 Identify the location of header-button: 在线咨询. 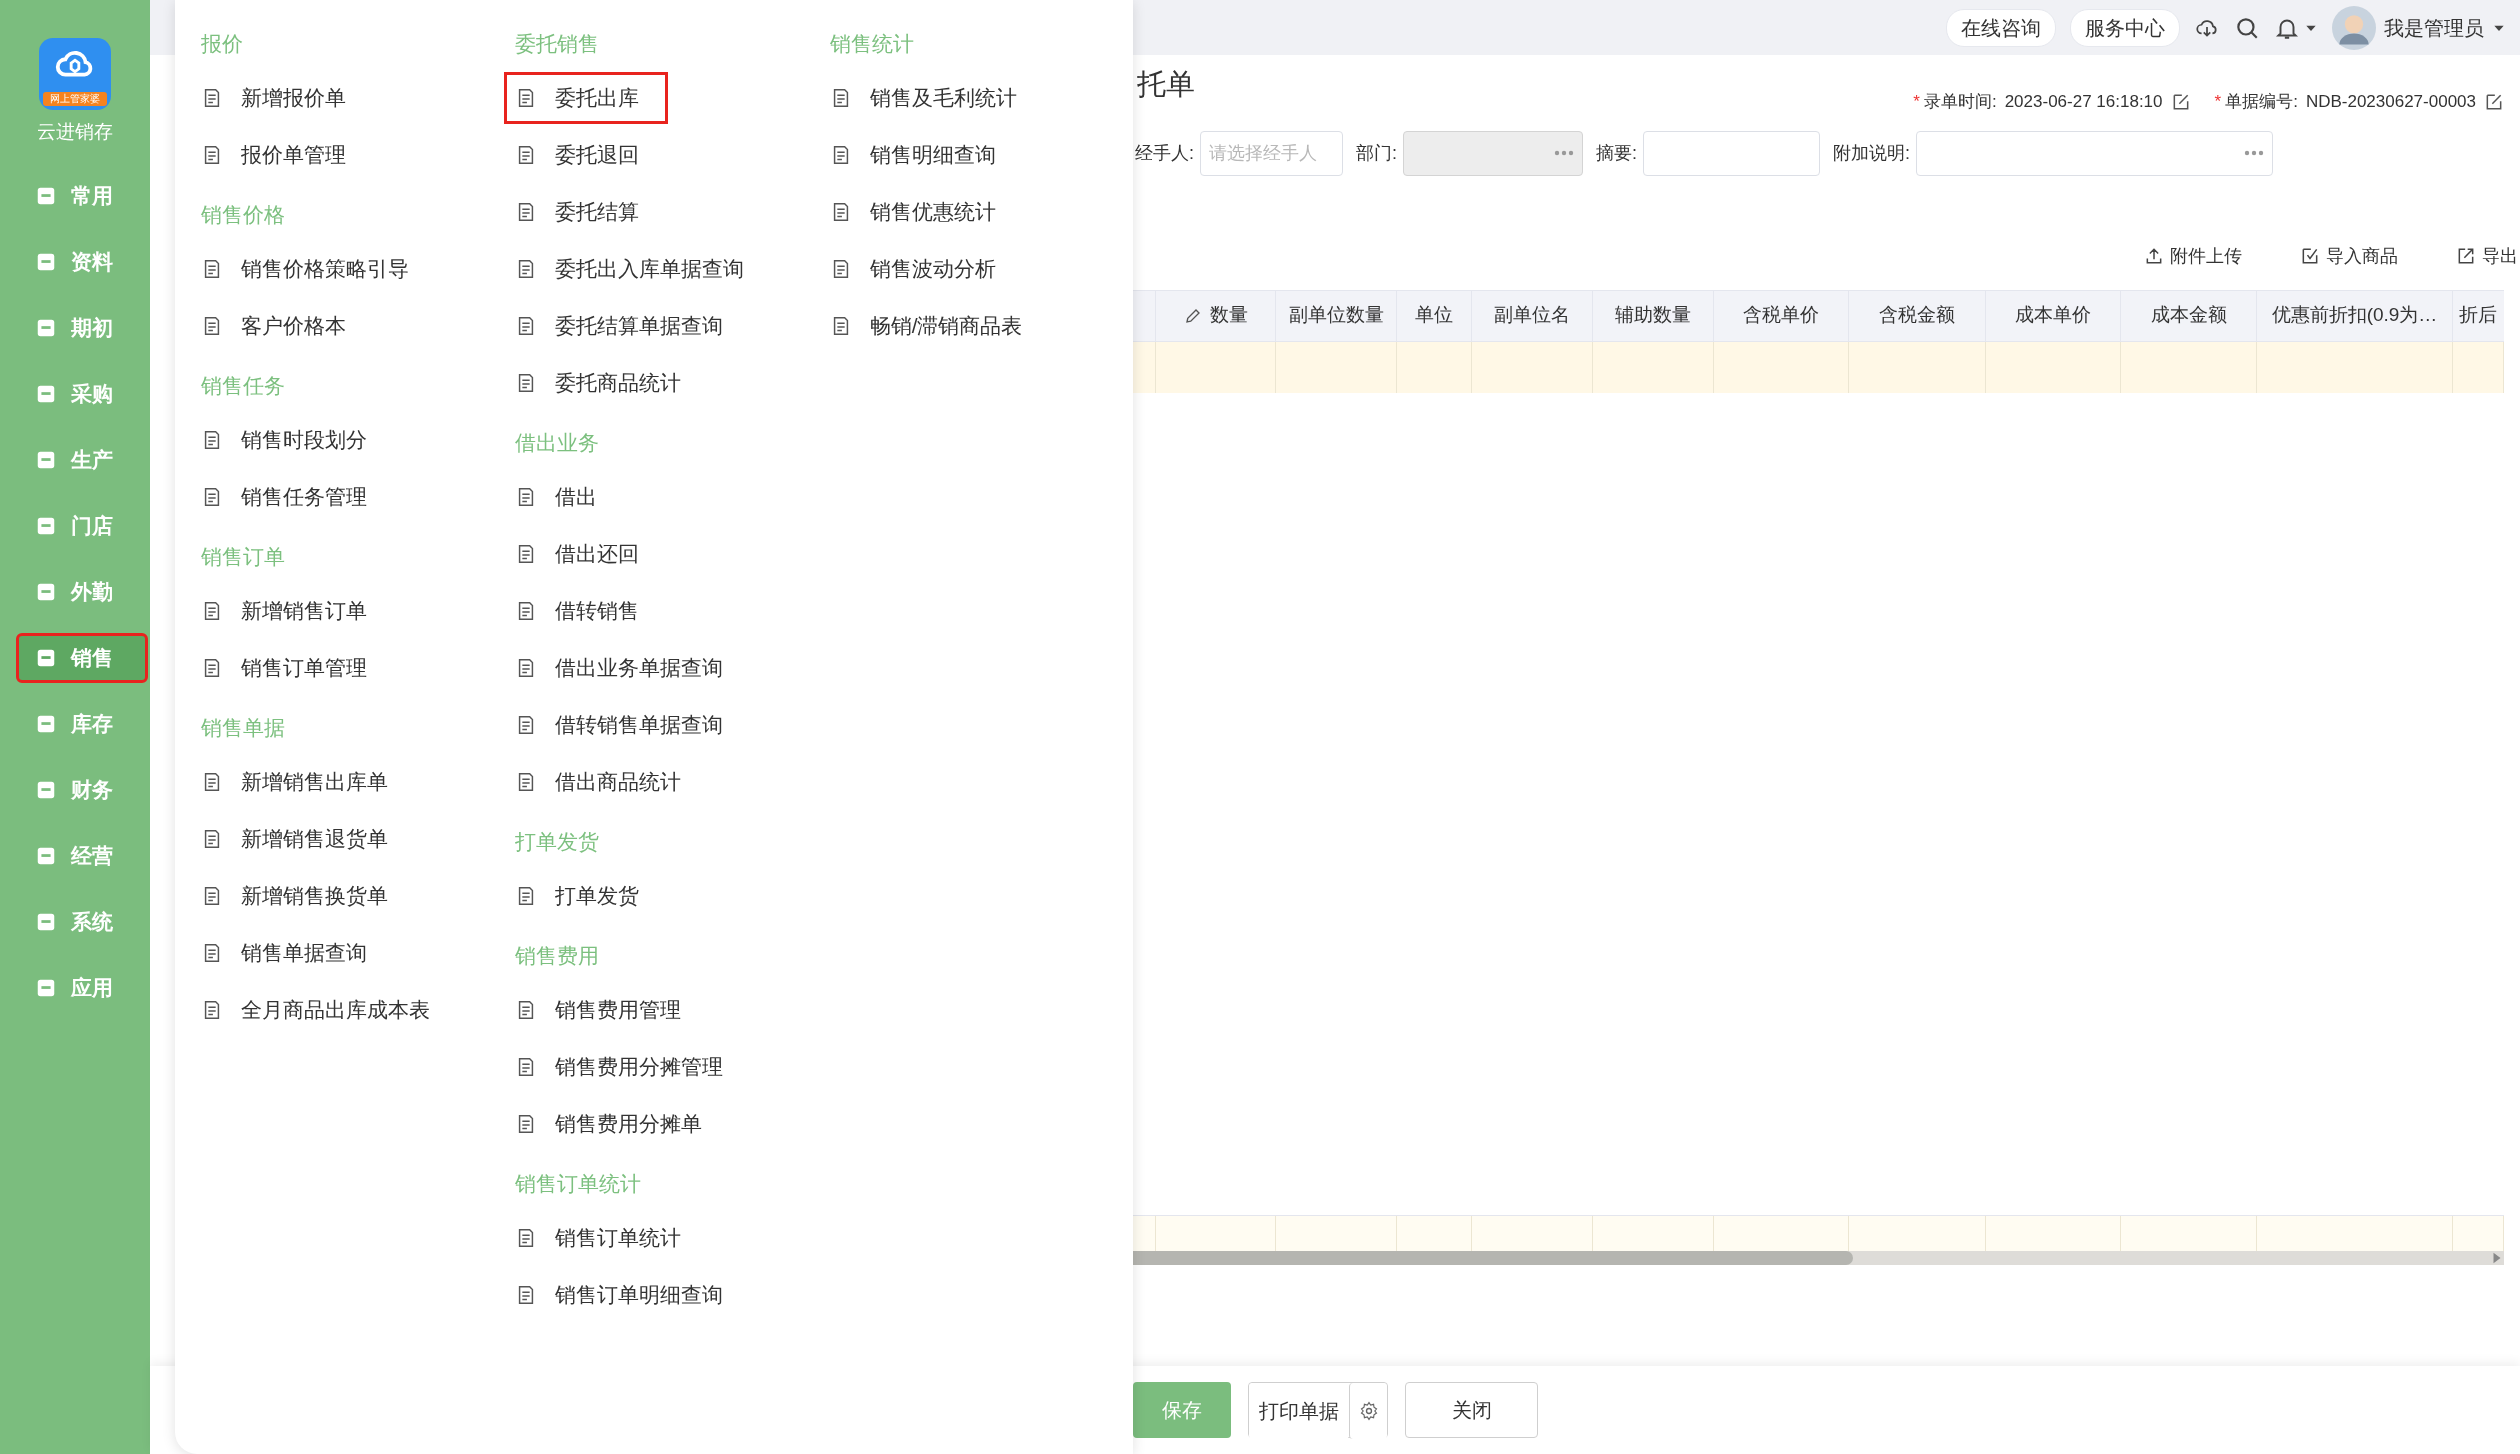
(2001, 27).